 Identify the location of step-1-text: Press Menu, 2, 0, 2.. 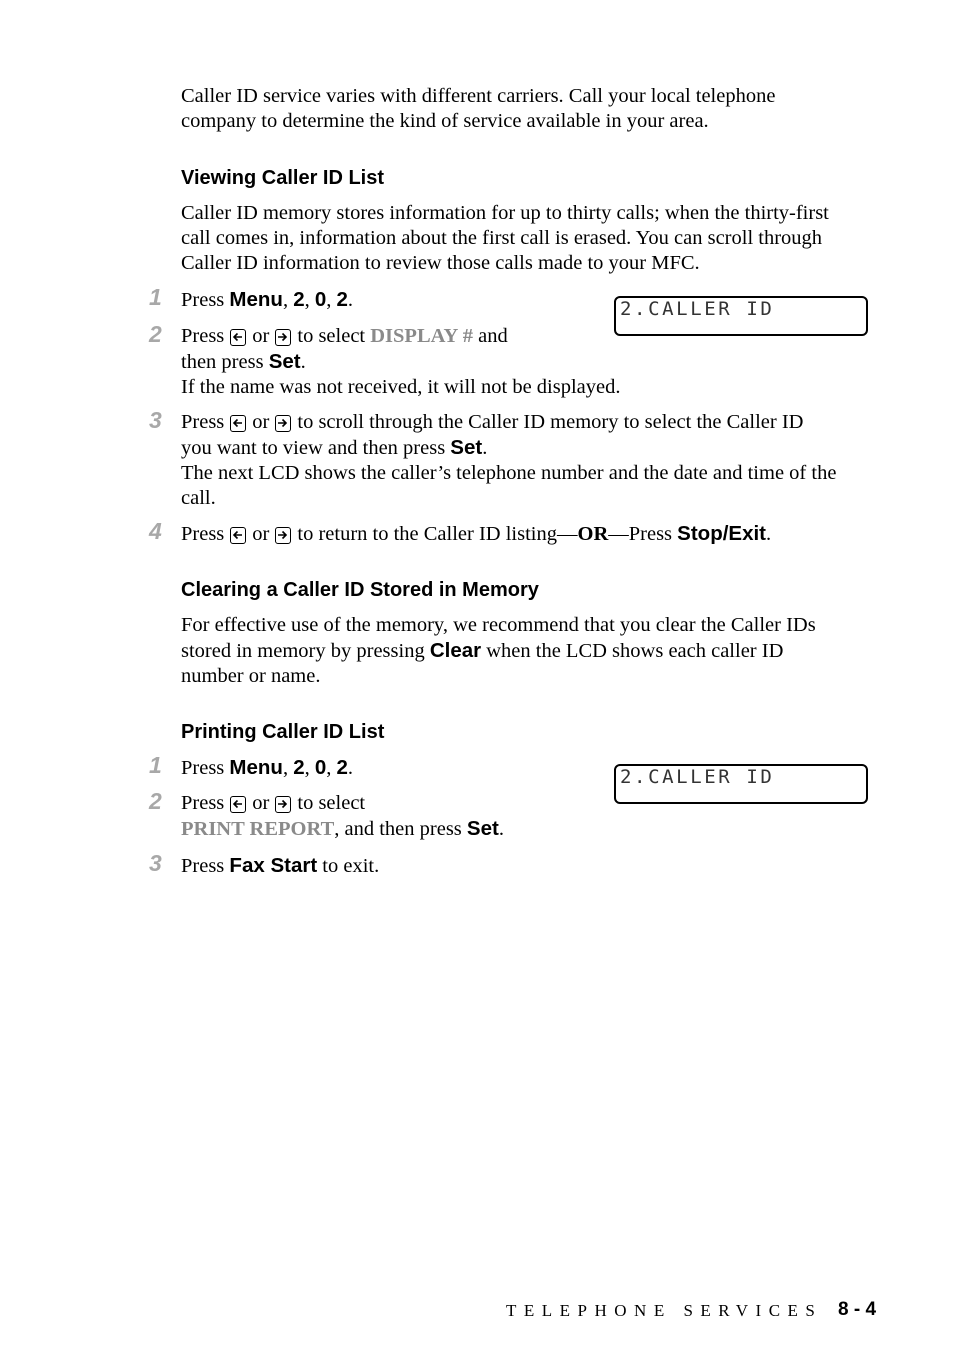
(267, 299).